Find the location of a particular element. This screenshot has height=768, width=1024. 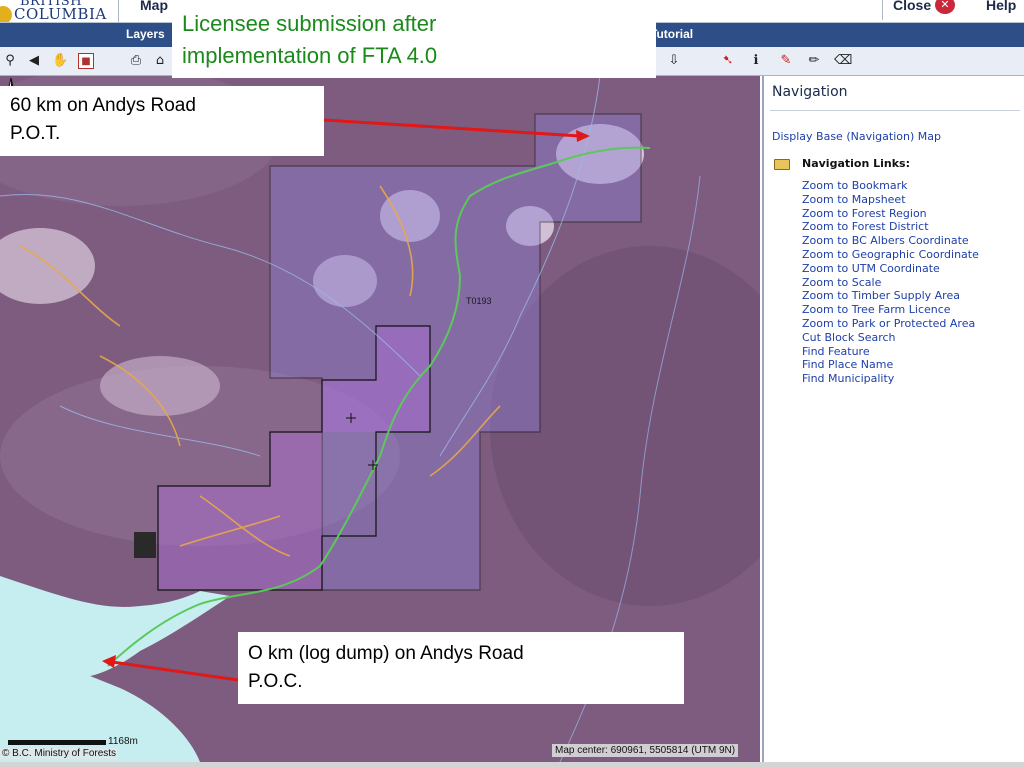

scale-line is located at coordinates (57, 742).